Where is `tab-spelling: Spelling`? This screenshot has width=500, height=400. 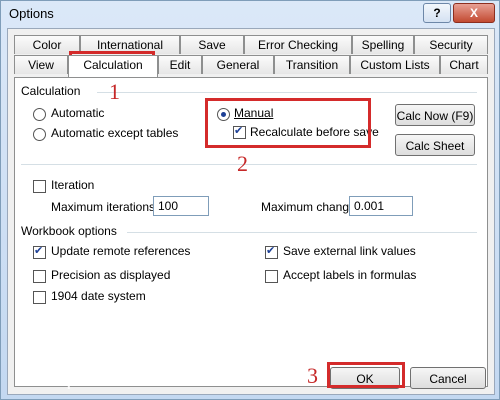 tab-spelling: Spelling is located at coordinates (383, 44).